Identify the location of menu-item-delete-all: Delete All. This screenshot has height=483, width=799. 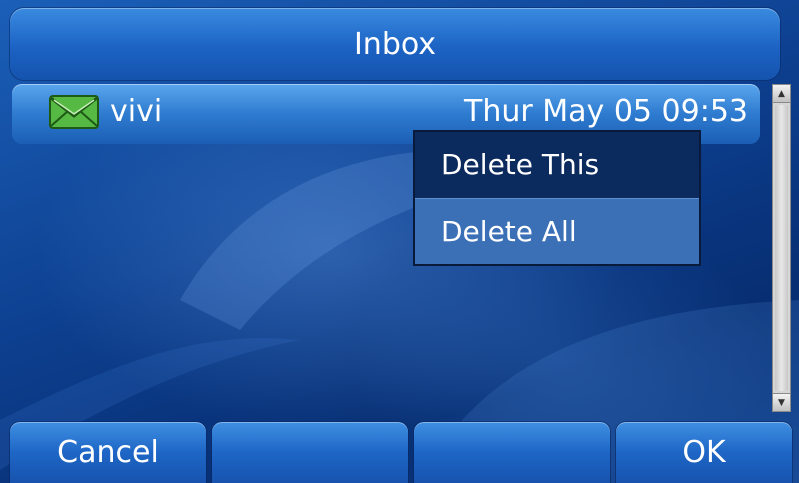
(557, 231).